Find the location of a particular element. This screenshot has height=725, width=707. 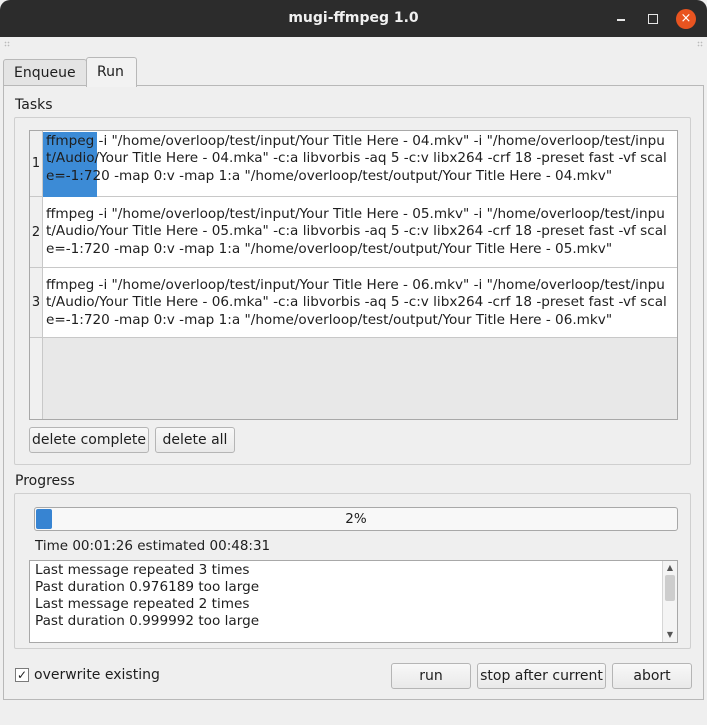

maximize-icon is located at coordinates (653, 19).